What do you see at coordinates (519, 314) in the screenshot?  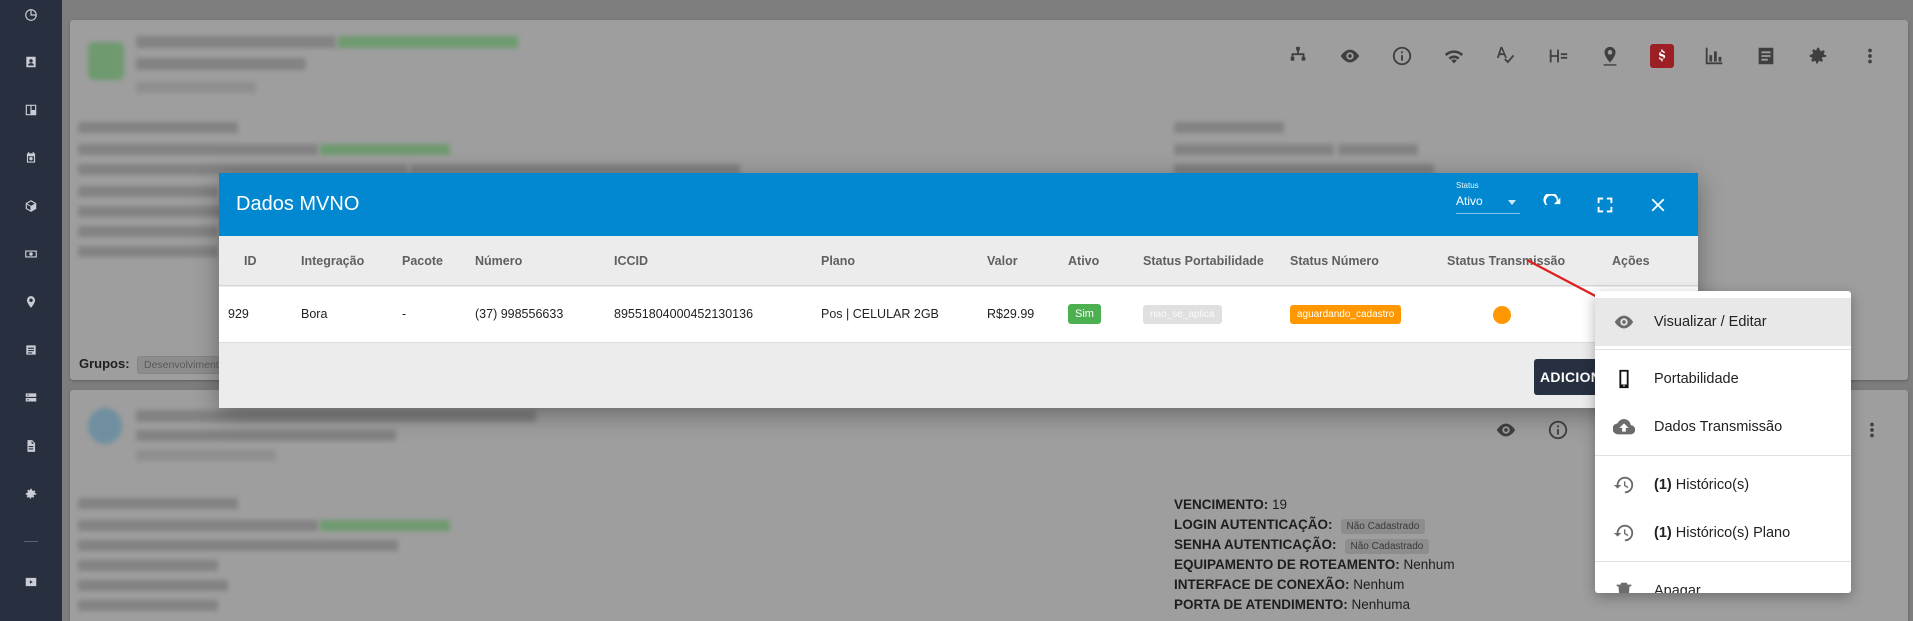 I see `cell-numero: (37) 998556633` at bounding box center [519, 314].